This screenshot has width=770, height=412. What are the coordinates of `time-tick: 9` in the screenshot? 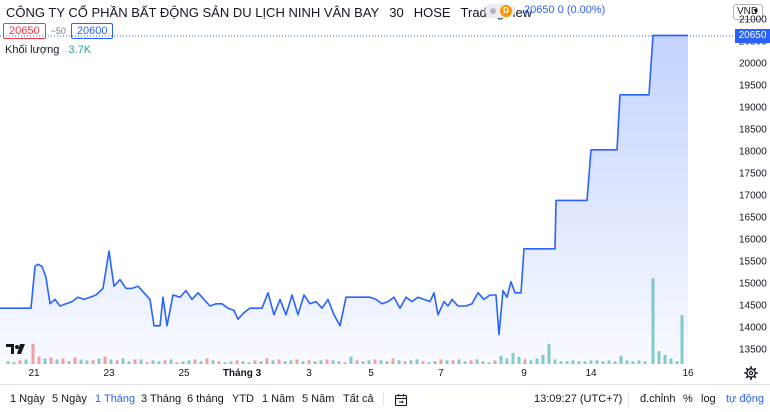 It's located at (524, 373).